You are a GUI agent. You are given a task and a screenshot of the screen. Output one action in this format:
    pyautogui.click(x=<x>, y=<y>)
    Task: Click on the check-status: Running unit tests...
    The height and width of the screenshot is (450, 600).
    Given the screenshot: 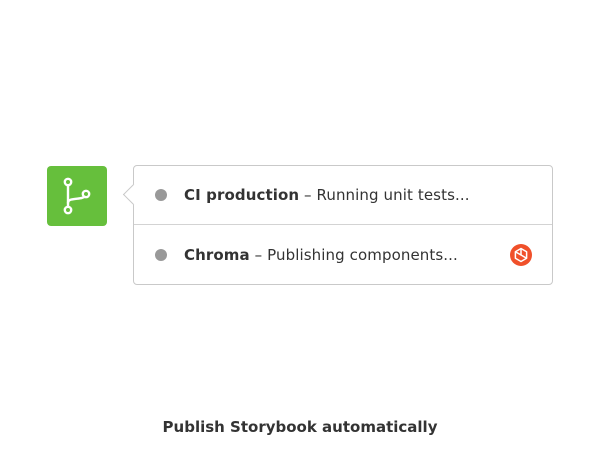 What is the action you would take?
    pyautogui.click(x=393, y=195)
    